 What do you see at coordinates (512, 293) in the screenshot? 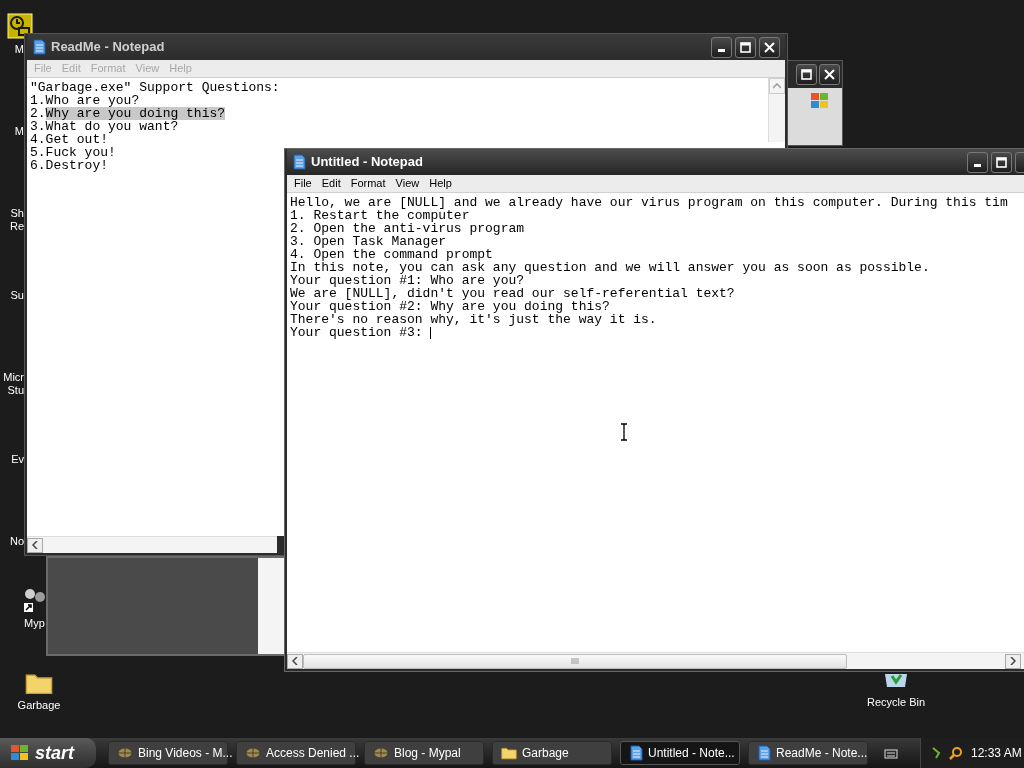
I see `text-line: We are [NULL], didn't you read our self-referential text?` at bounding box center [512, 293].